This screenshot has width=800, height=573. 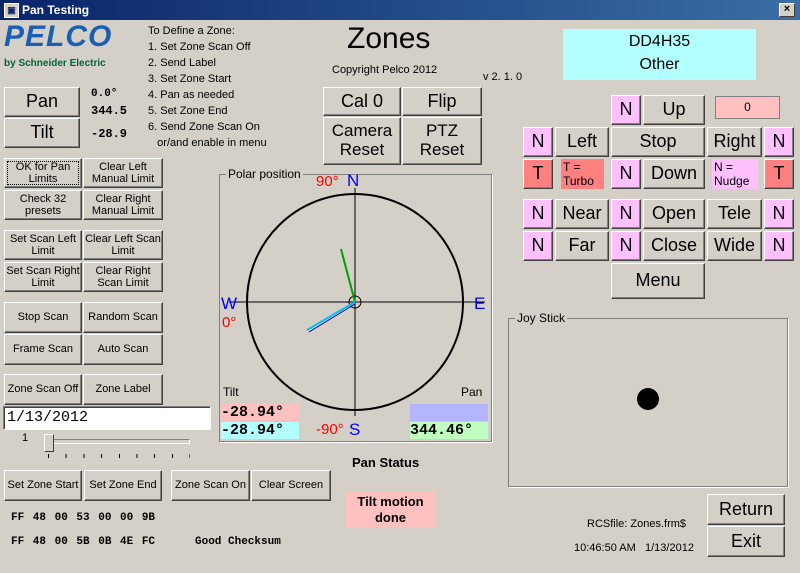 I want to click on clear-left-scan-limit-button: Clear Left Scan Limit, so click(x=123, y=245).